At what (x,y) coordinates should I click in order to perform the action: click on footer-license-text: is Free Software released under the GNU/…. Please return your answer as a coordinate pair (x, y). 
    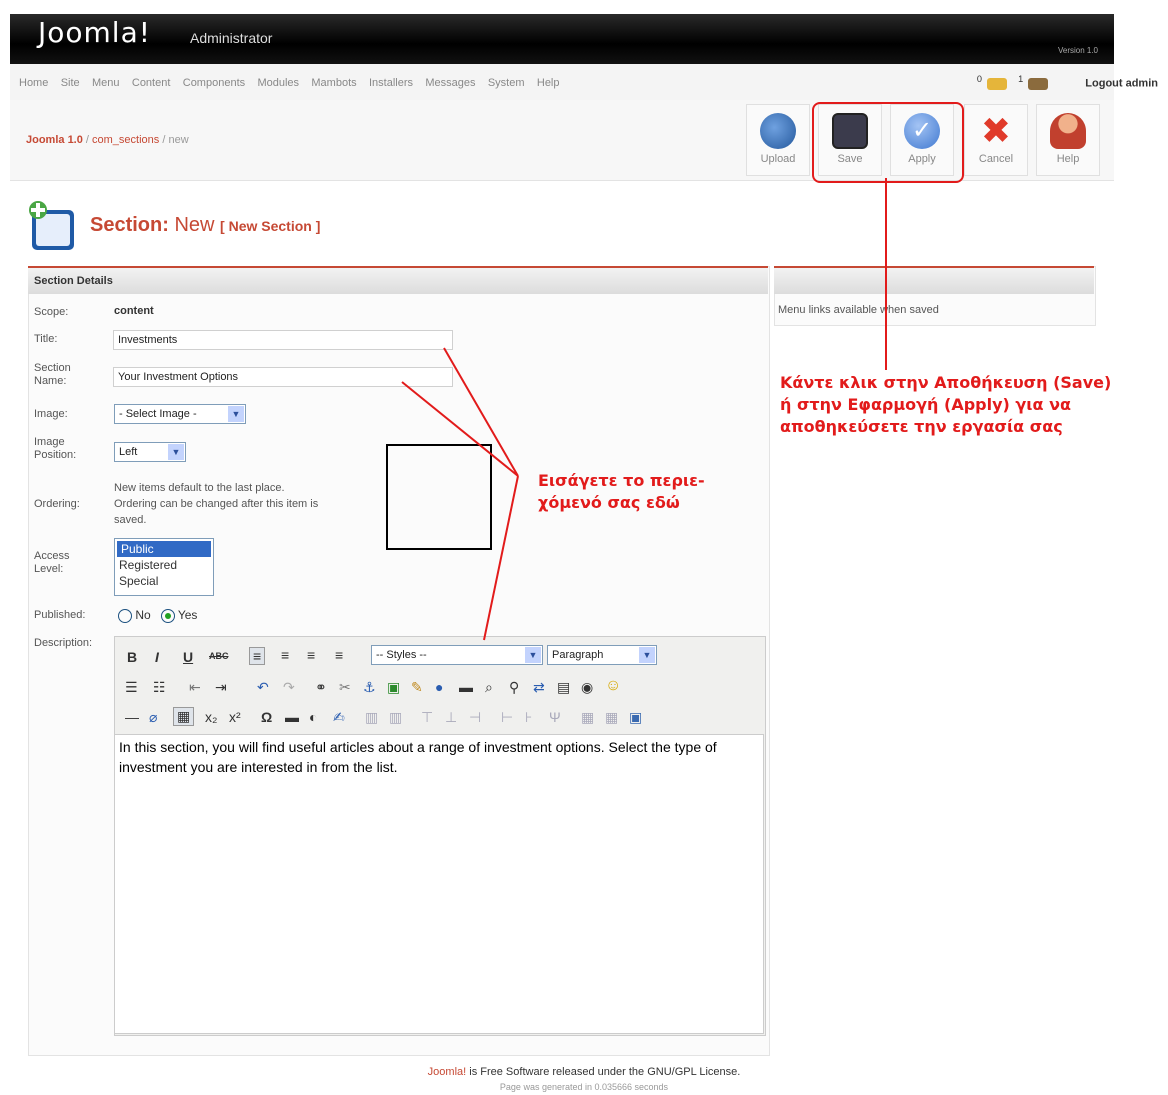
    Looking at the image, I should click on (603, 1072).